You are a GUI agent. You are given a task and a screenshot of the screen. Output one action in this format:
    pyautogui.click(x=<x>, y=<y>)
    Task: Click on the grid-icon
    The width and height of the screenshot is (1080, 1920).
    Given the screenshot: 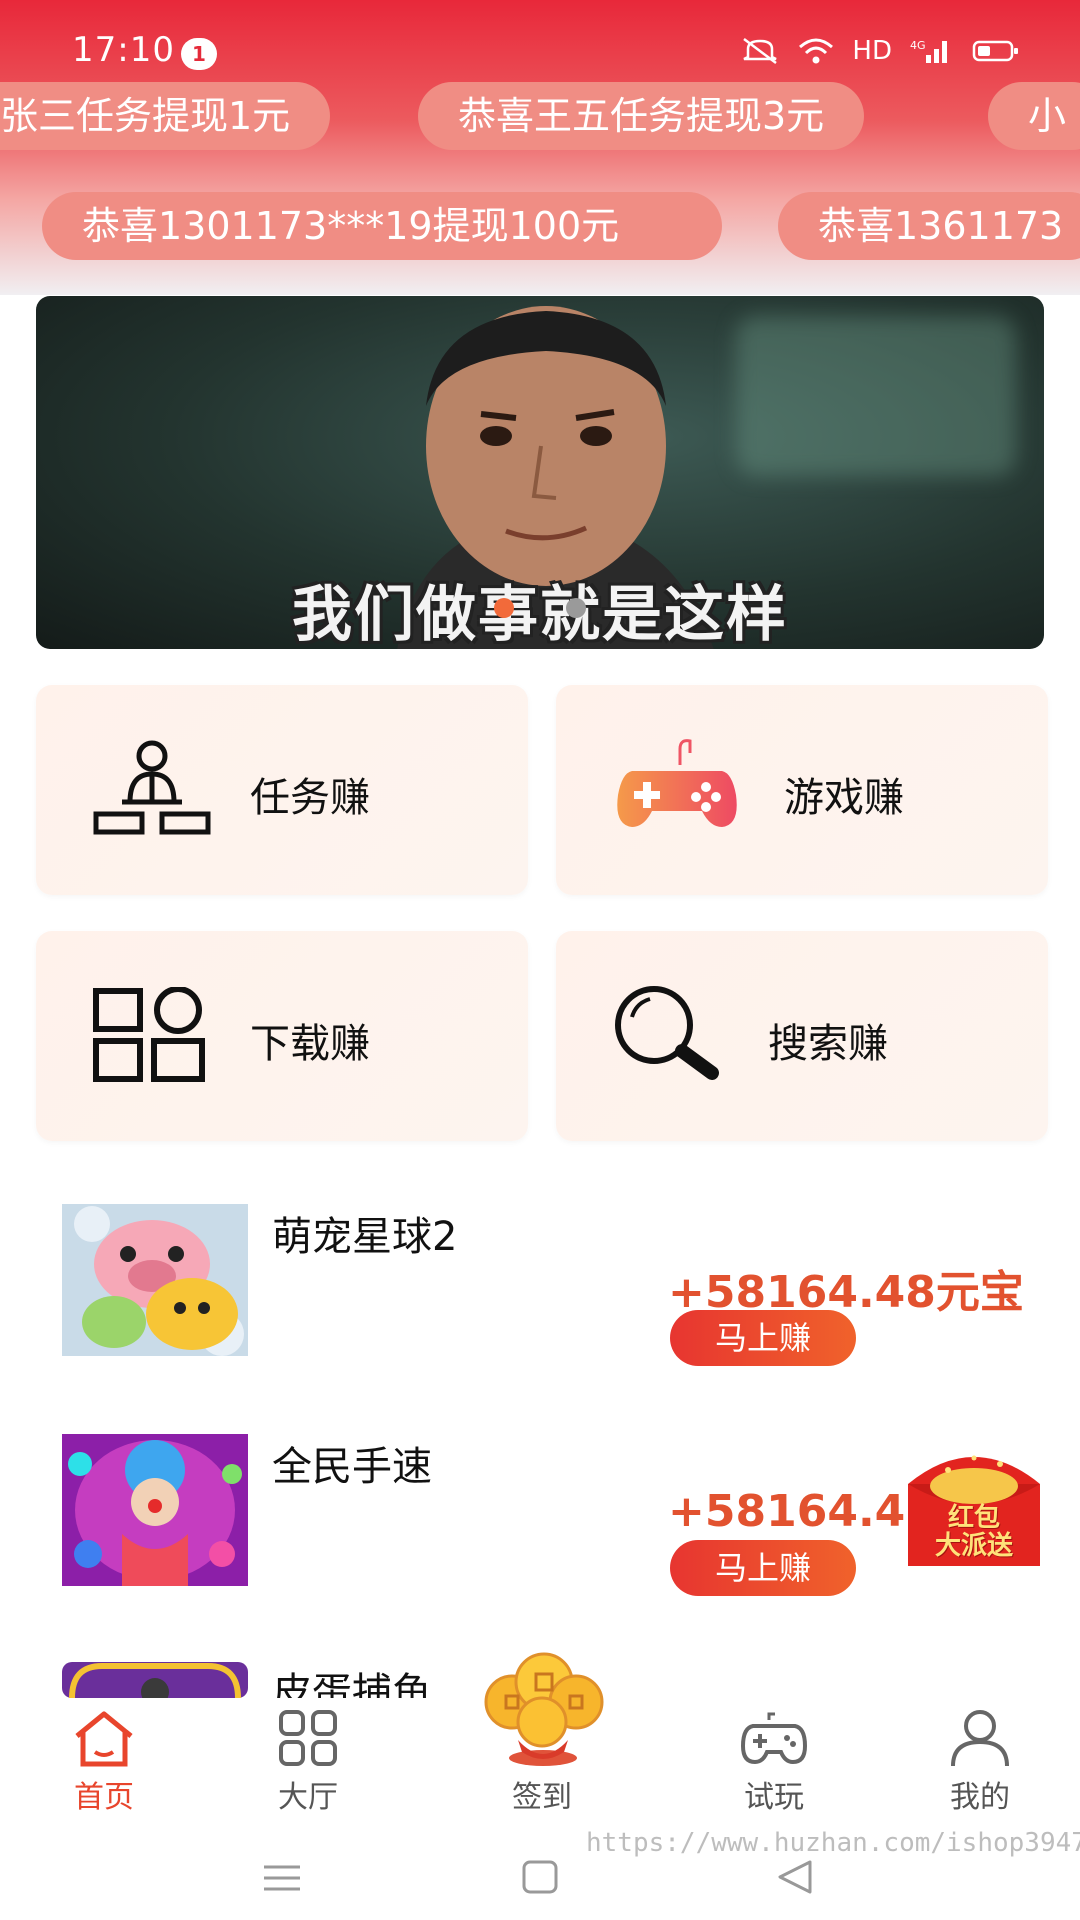 What is the action you would take?
    pyautogui.click(x=308, y=1738)
    